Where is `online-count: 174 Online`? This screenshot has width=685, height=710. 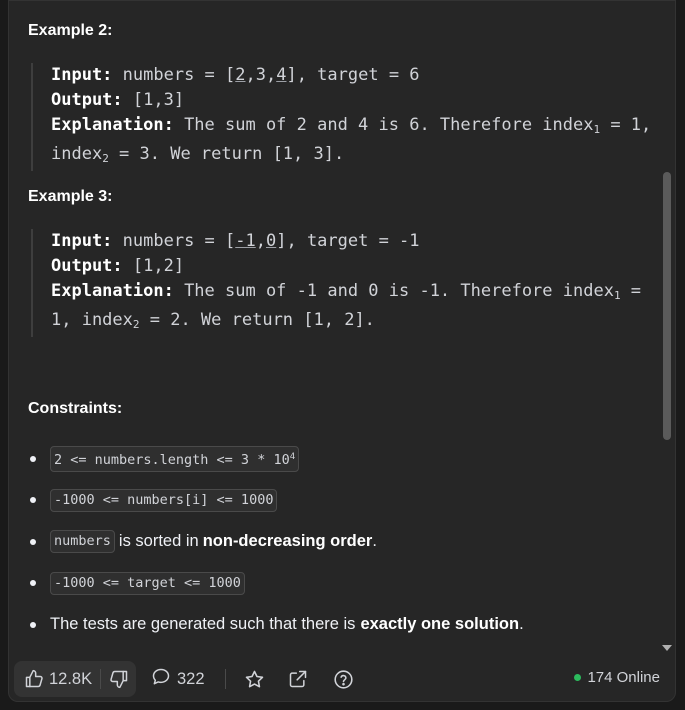
online-count: 174 Online is located at coordinates (623, 677).